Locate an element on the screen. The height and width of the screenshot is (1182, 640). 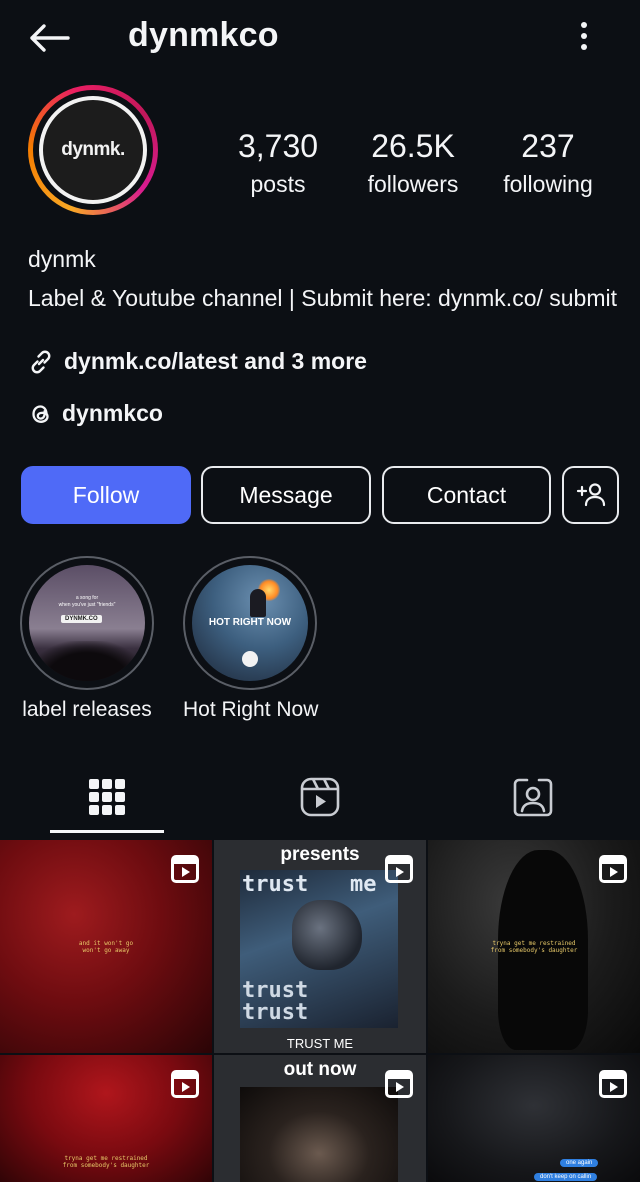
highlight-caption-sub: when you've just "friends" is located at coordinates (87, 605).